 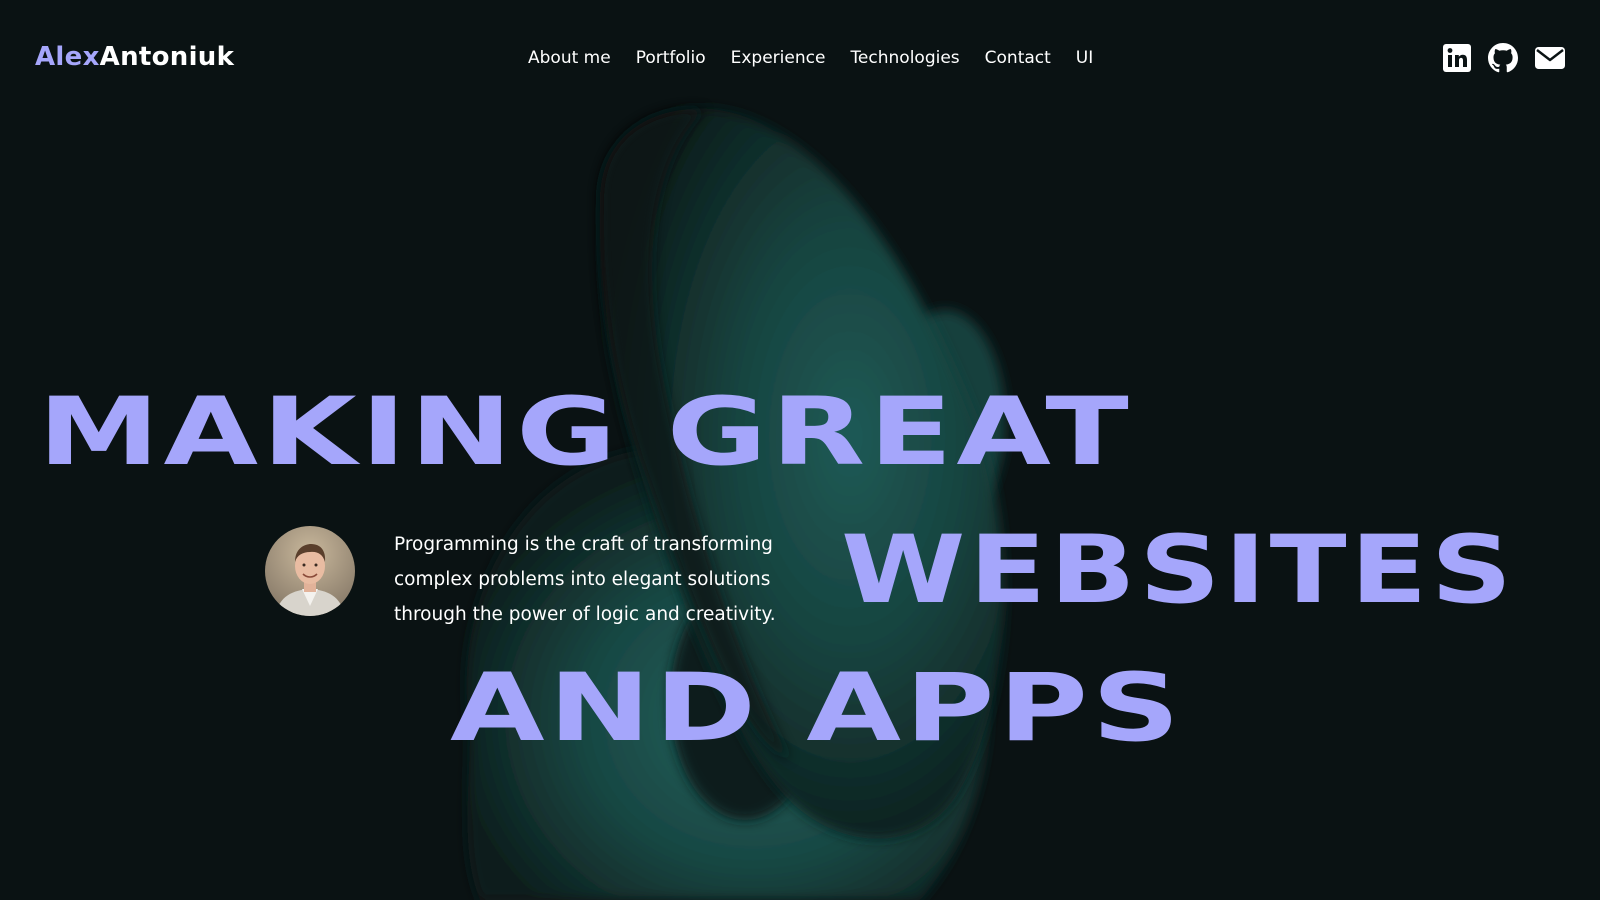 I want to click on avatar, so click(x=310, y=571).